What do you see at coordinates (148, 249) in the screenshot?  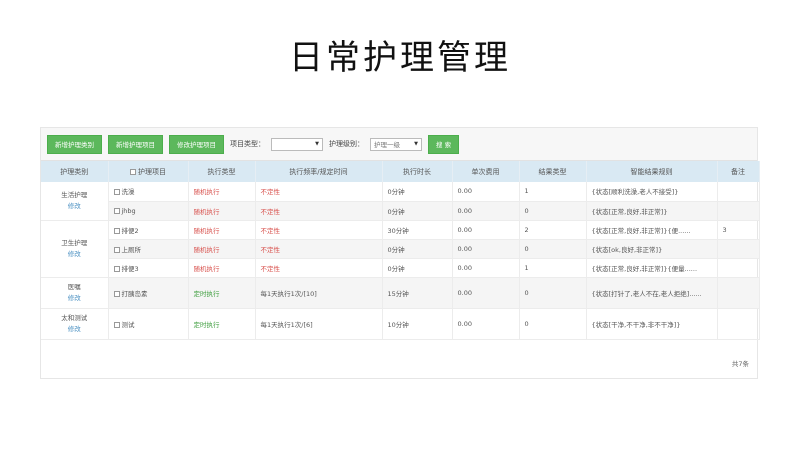 I see `item-cell: 上厕所` at bounding box center [148, 249].